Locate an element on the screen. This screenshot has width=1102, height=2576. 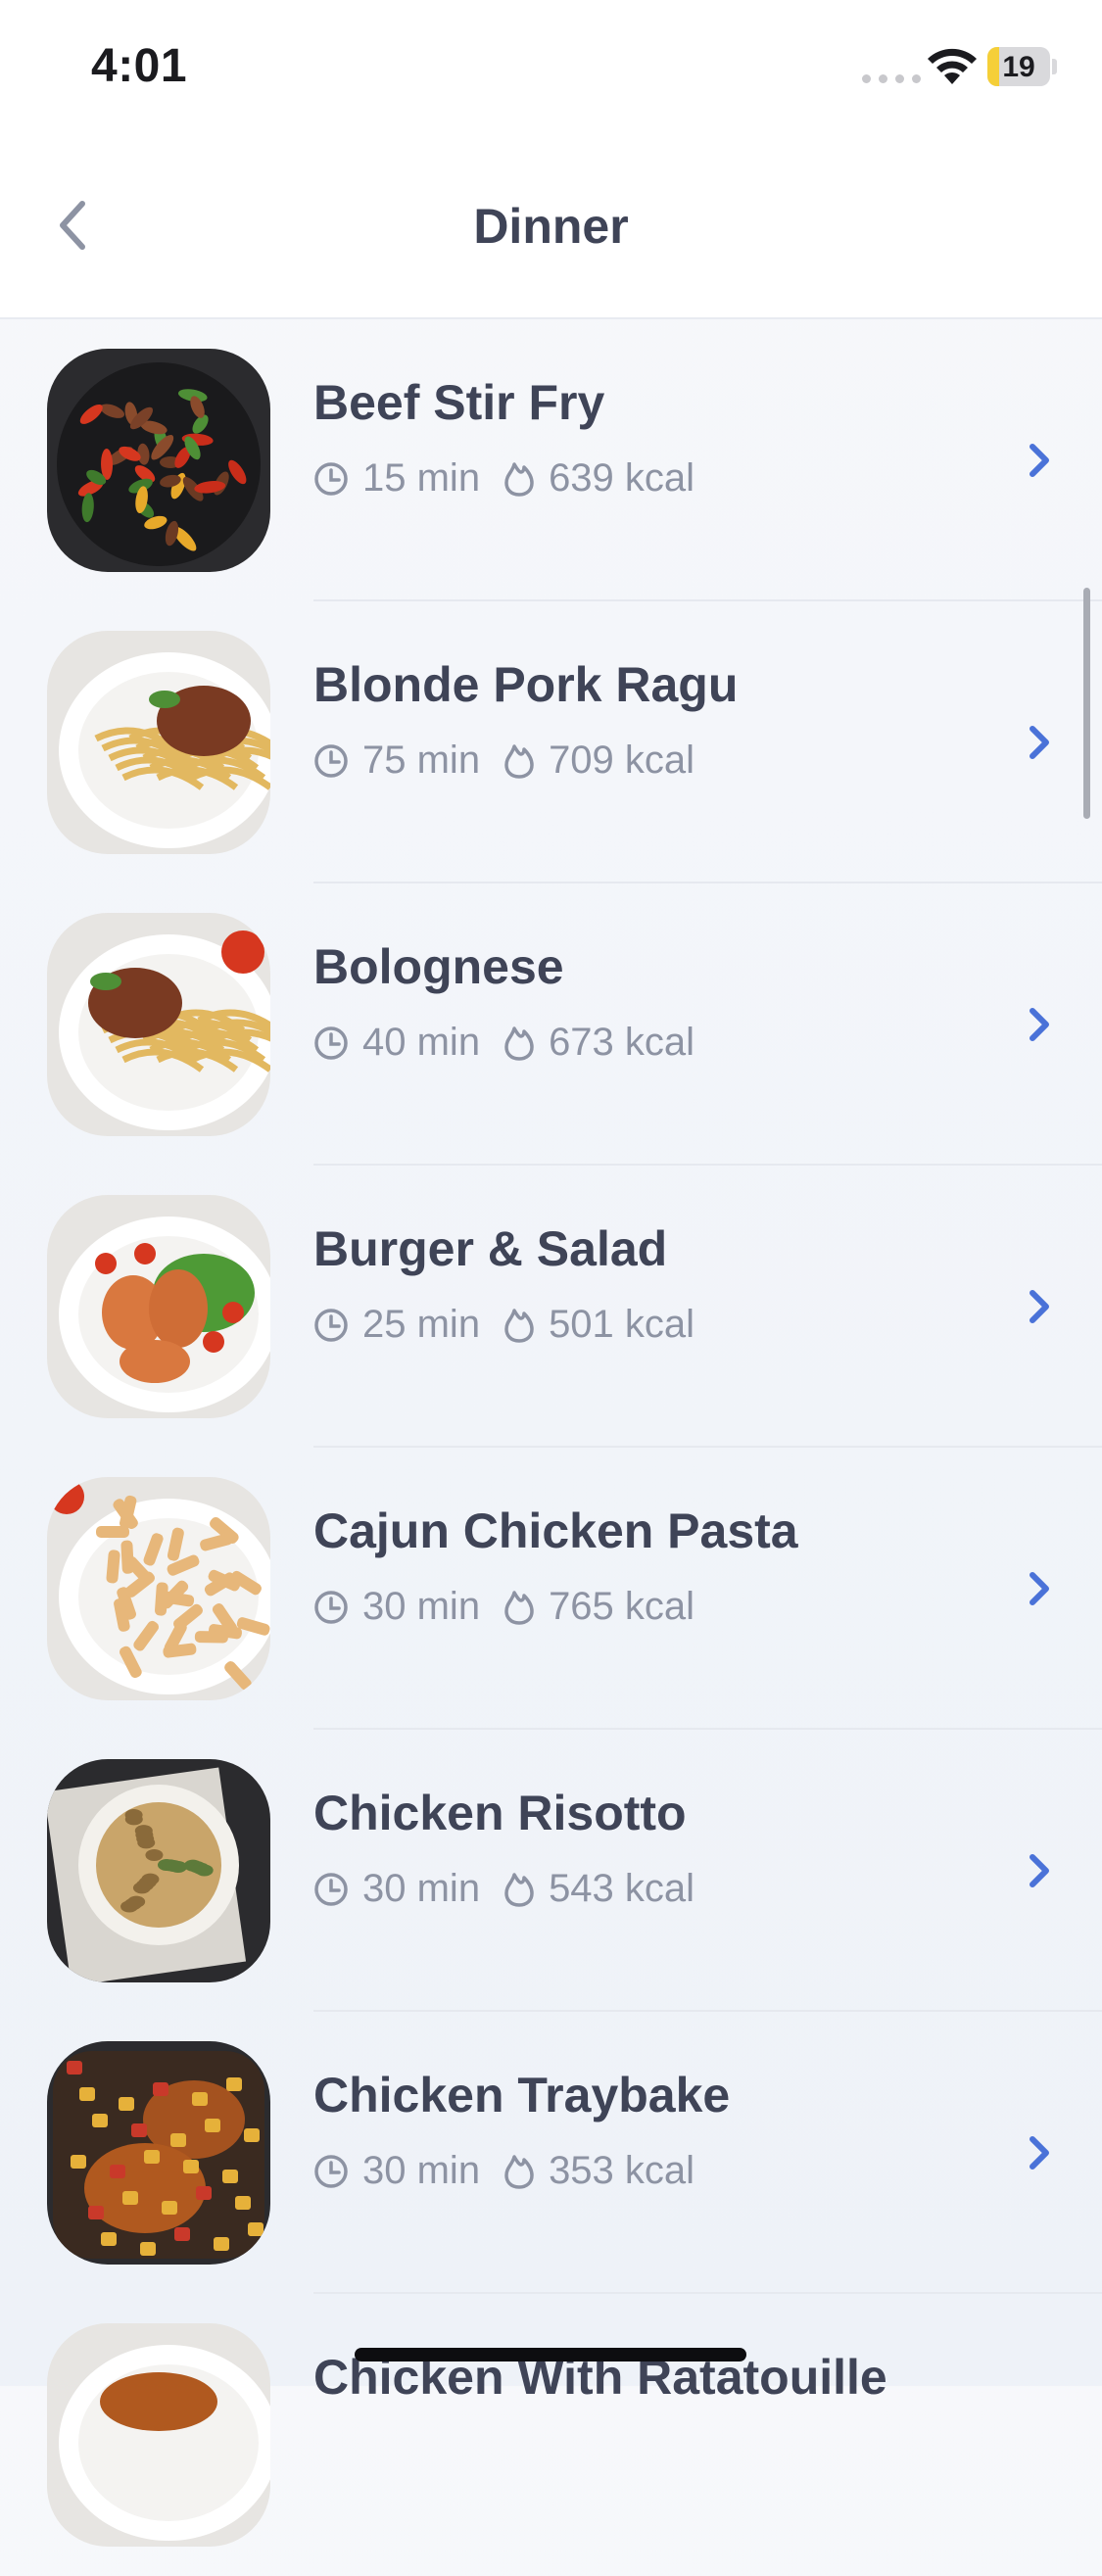
recipe-row: Chicken With Ratatouille is located at coordinates (551, 2434).